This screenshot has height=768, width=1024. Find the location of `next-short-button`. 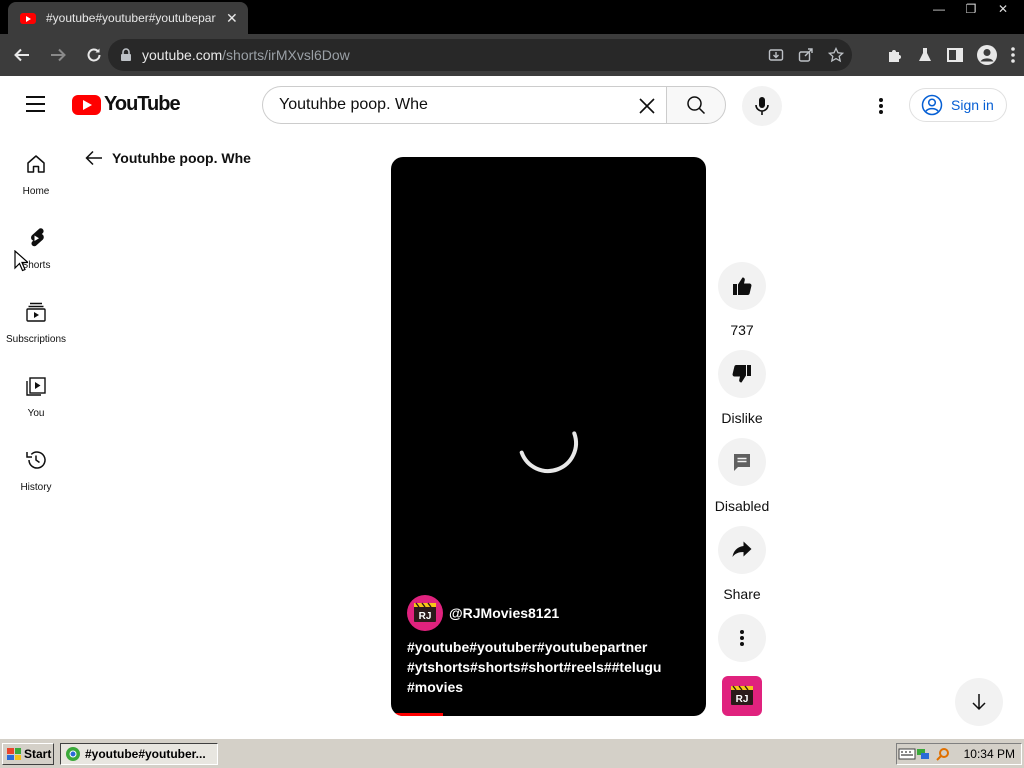

next-short-button is located at coordinates (979, 702).